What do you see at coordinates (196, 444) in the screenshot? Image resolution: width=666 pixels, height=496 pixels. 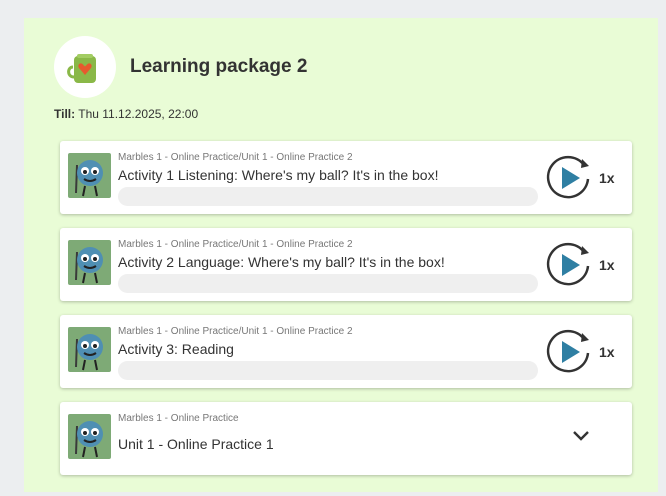 I see `unit-title: Unit 1 - Online Practice 1` at bounding box center [196, 444].